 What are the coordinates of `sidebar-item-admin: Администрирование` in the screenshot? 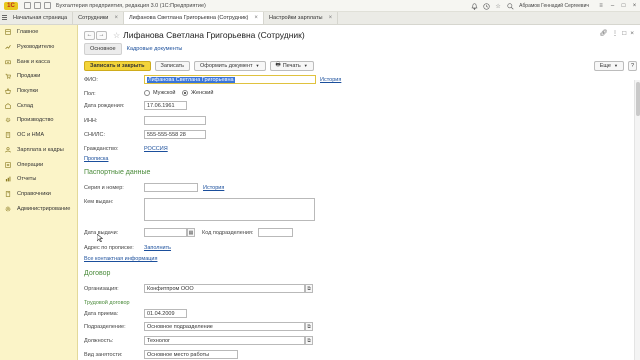 It's located at (38, 208).